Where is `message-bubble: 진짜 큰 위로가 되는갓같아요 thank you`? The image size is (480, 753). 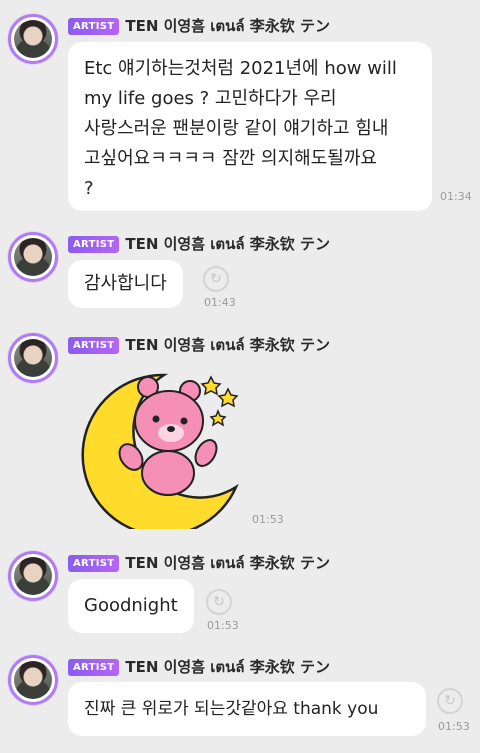 message-bubble: 진짜 큰 위로가 되는갓같아요 thank you is located at coordinates (247, 709).